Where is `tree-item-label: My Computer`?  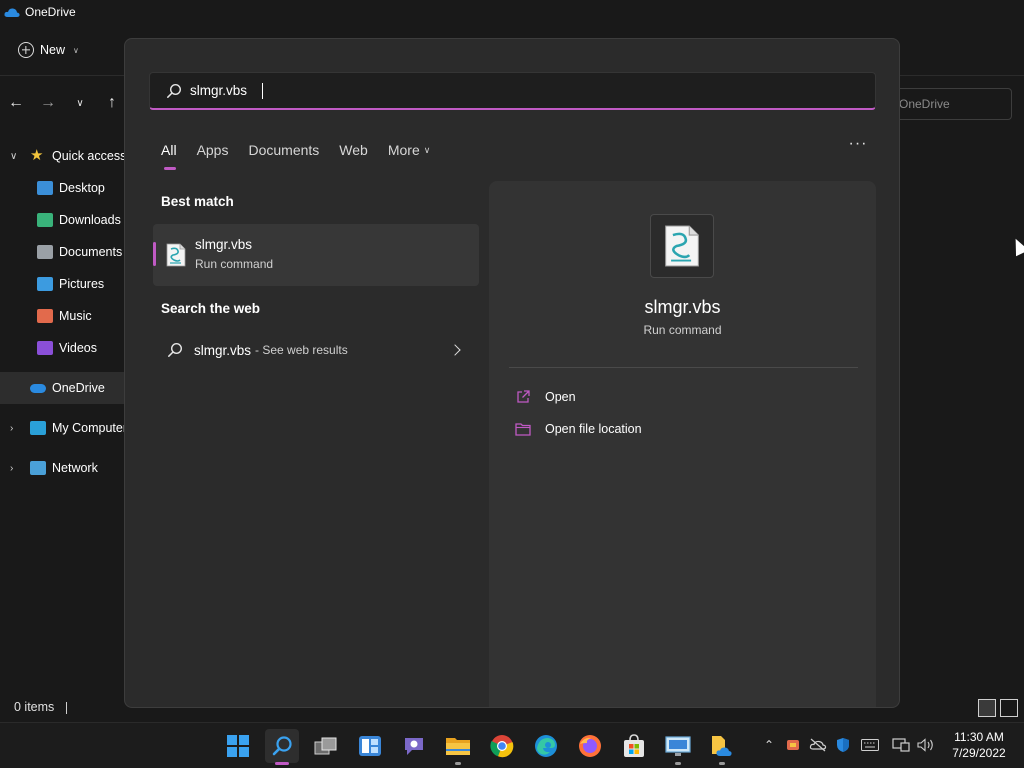 tree-item-label: My Computer is located at coordinates (90, 428).